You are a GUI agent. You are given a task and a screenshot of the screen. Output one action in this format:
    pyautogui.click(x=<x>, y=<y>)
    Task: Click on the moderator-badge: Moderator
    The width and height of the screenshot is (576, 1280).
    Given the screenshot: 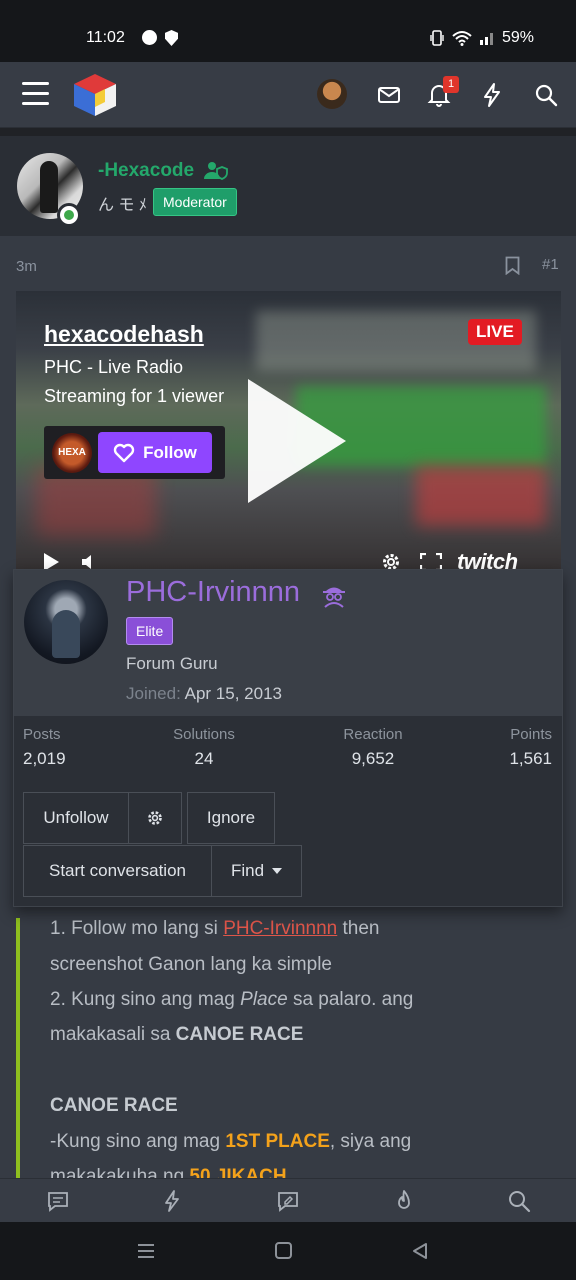 What is the action you would take?
    pyautogui.click(x=195, y=202)
    